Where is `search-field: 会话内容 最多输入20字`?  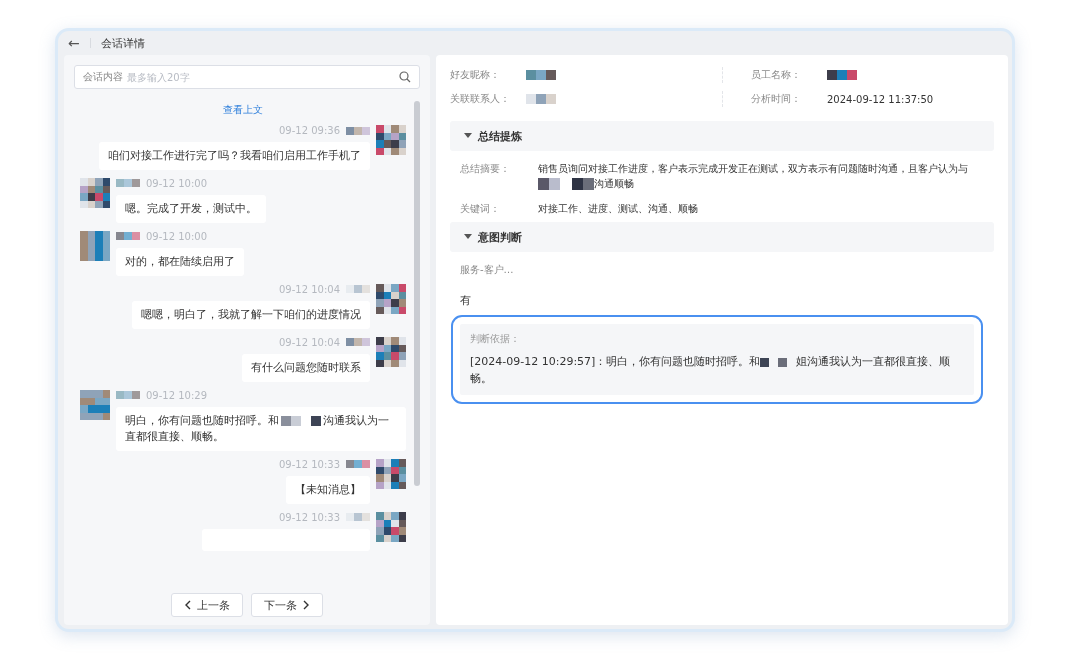 search-field: 会话内容 最多输入20字 is located at coordinates (247, 77).